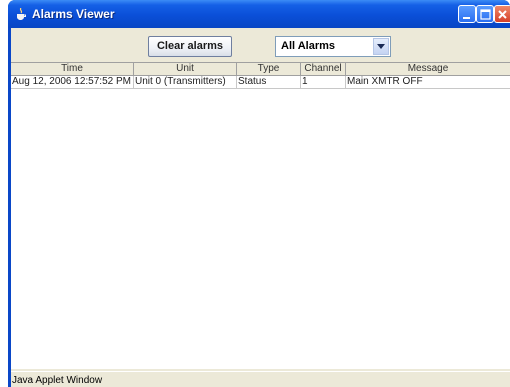  I want to click on maximize-button, so click(485, 14).